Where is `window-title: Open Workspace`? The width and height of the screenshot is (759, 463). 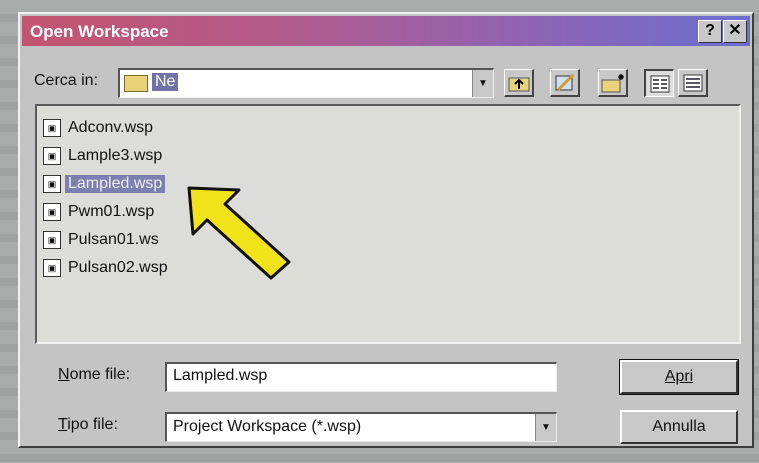
window-title: Open Workspace is located at coordinates (99, 31).